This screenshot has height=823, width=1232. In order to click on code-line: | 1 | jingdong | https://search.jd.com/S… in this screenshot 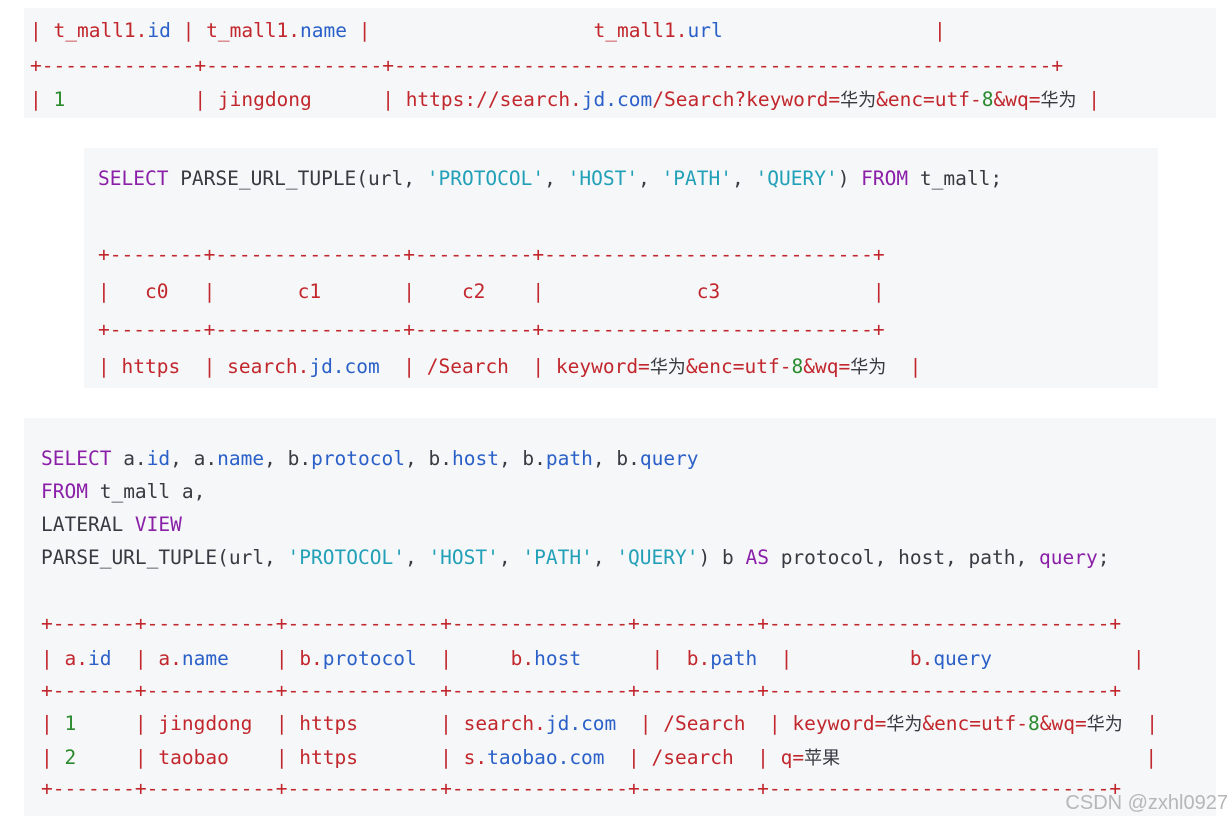, I will do `click(565, 100)`.